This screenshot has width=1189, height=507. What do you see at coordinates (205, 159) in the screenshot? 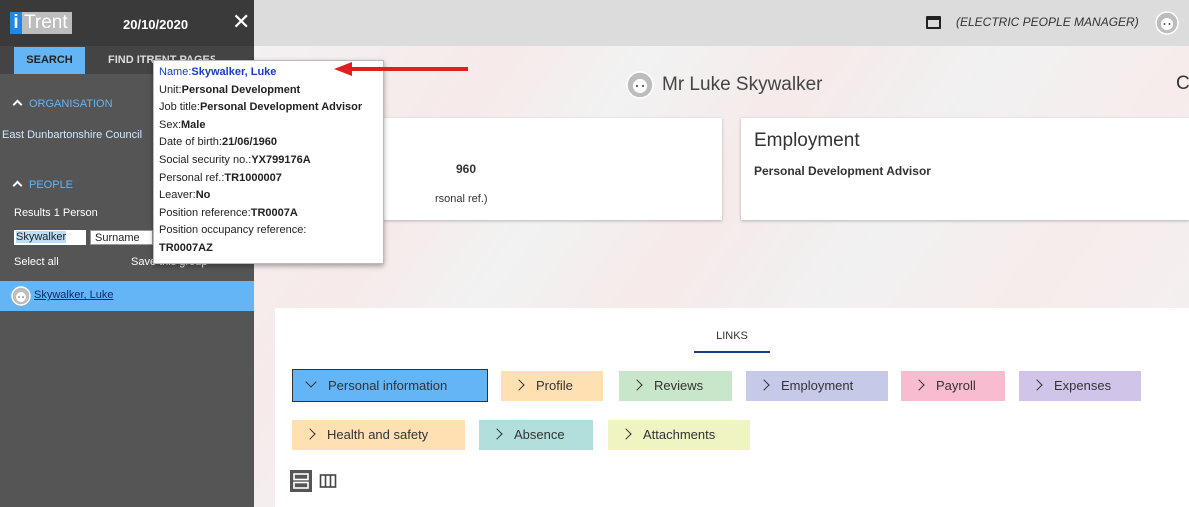
I see `tooltip-label: Social security no.:` at bounding box center [205, 159].